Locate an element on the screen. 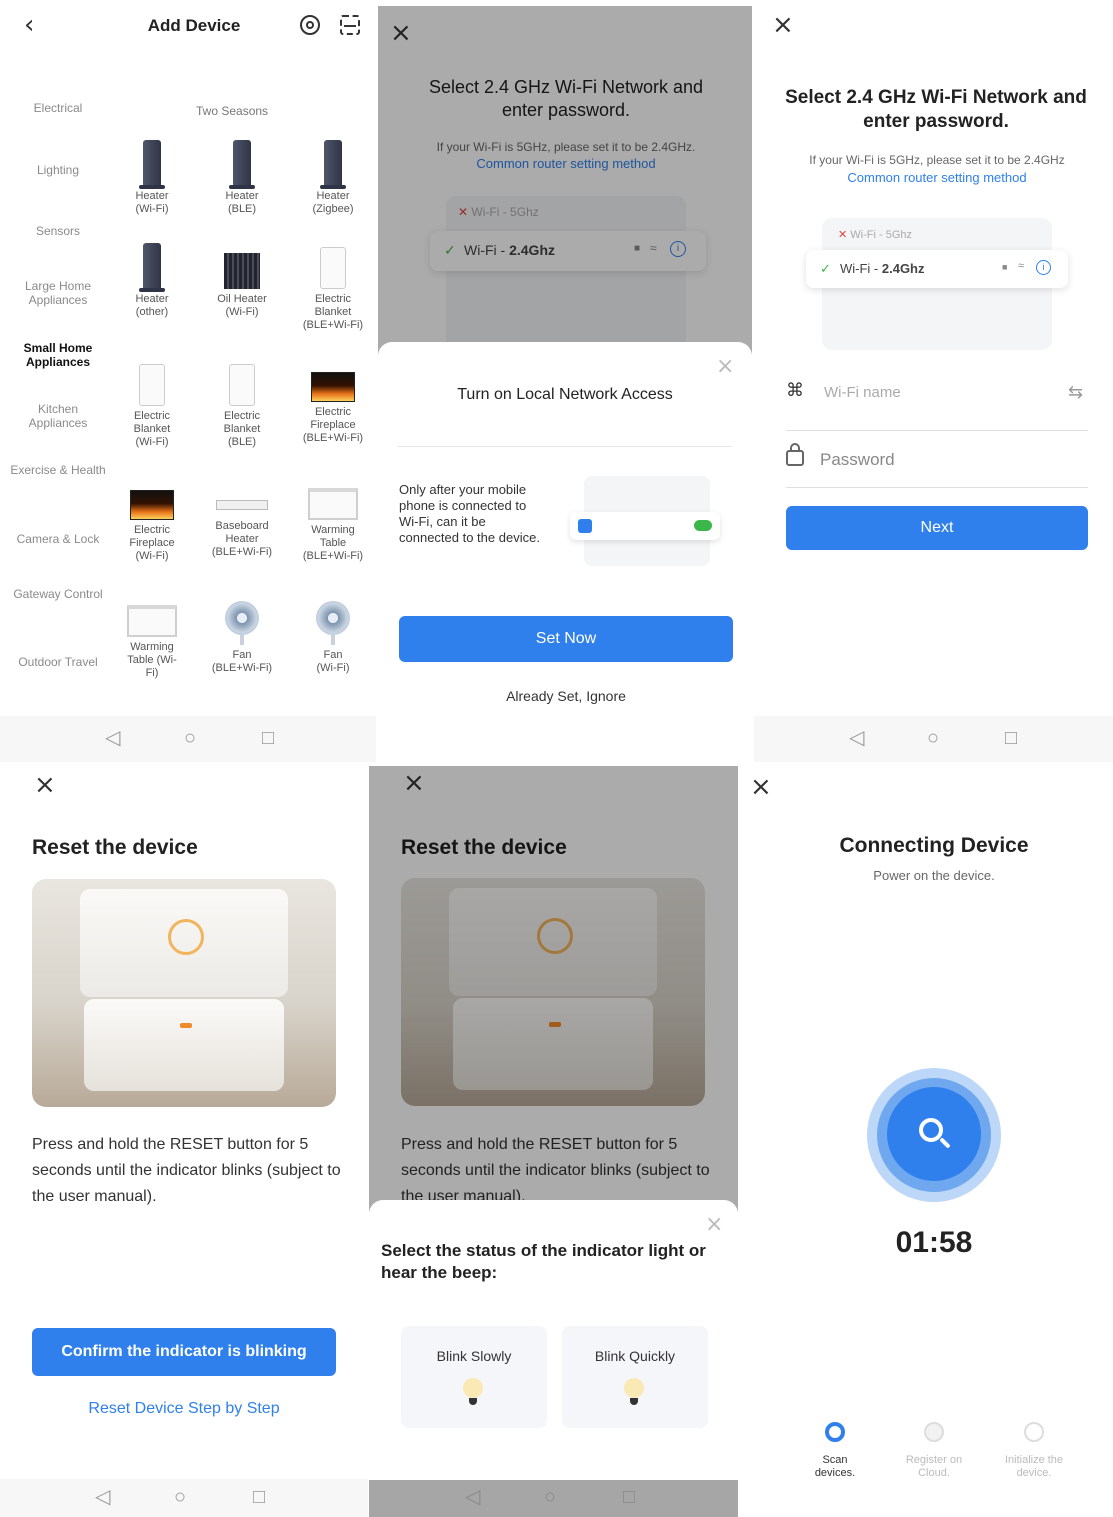  device-heater-ble: Heater (BLE) is located at coordinates (242, 178).